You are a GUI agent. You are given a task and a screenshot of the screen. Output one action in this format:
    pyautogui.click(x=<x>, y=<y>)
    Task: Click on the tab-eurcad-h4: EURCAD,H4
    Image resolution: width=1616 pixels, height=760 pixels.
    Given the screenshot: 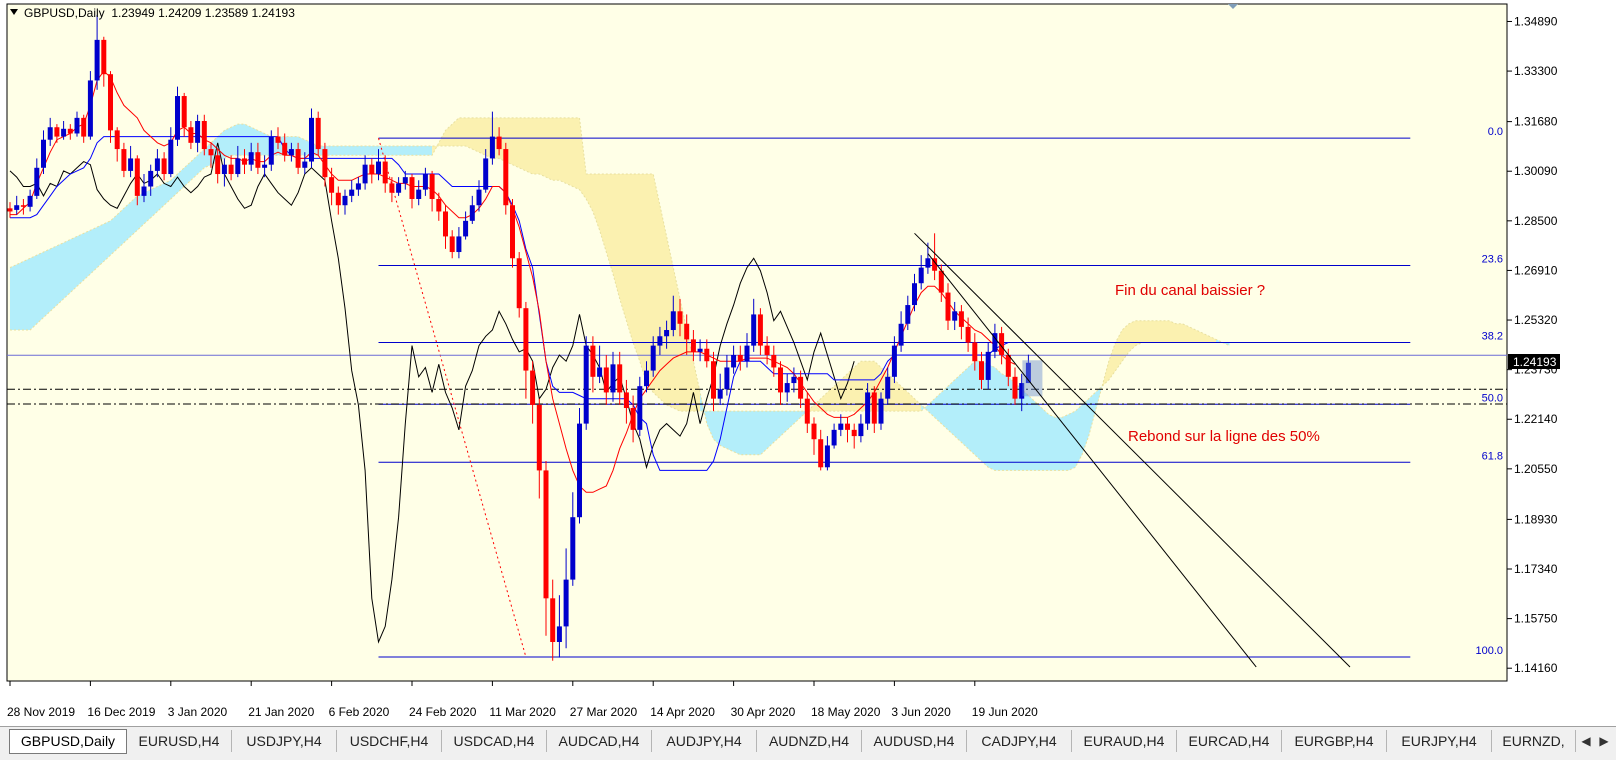 What is the action you would take?
    pyautogui.click(x=1229, y=741)
    